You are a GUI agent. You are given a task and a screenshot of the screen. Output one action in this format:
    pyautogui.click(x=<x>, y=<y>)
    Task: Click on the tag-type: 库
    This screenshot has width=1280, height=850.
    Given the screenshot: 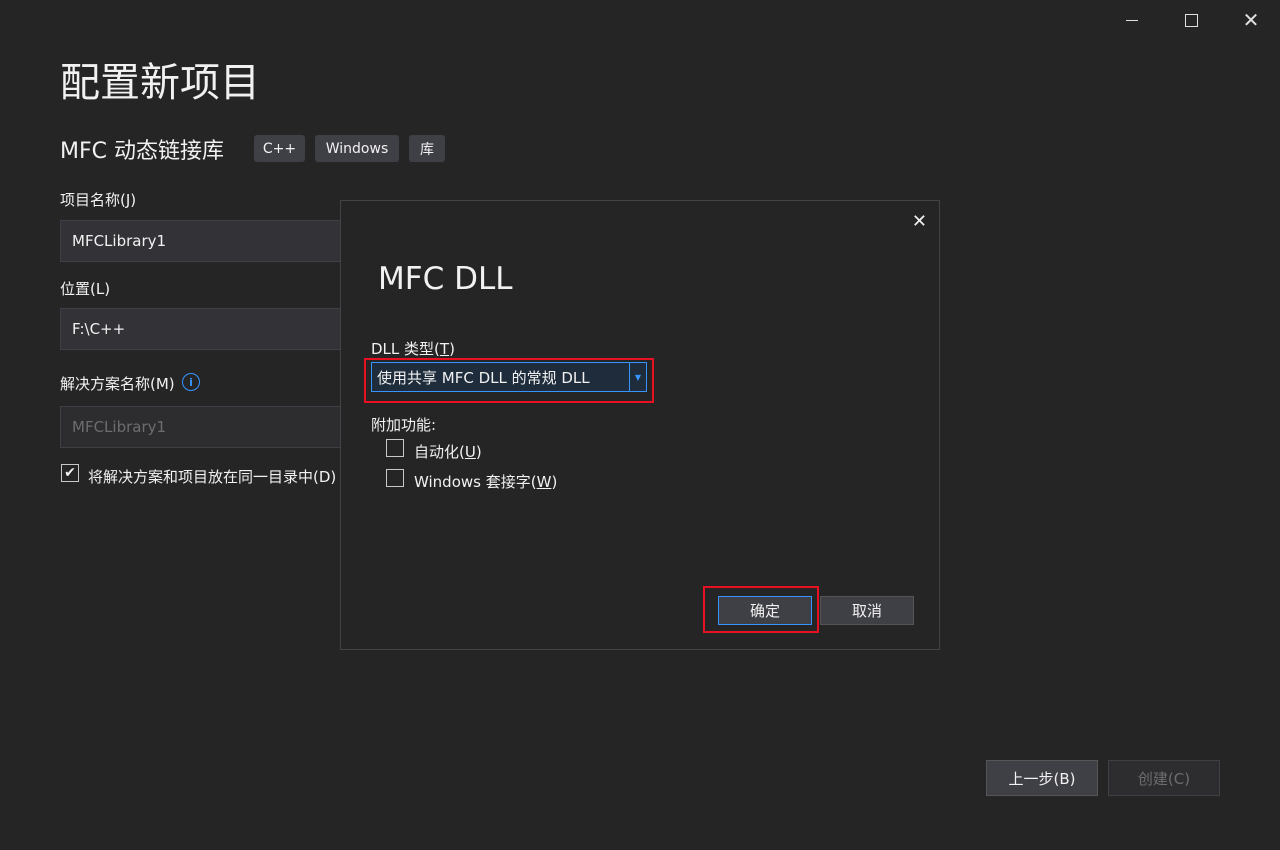 What is the action you would take?
    pyautogui.click(x=427, y=148)
    